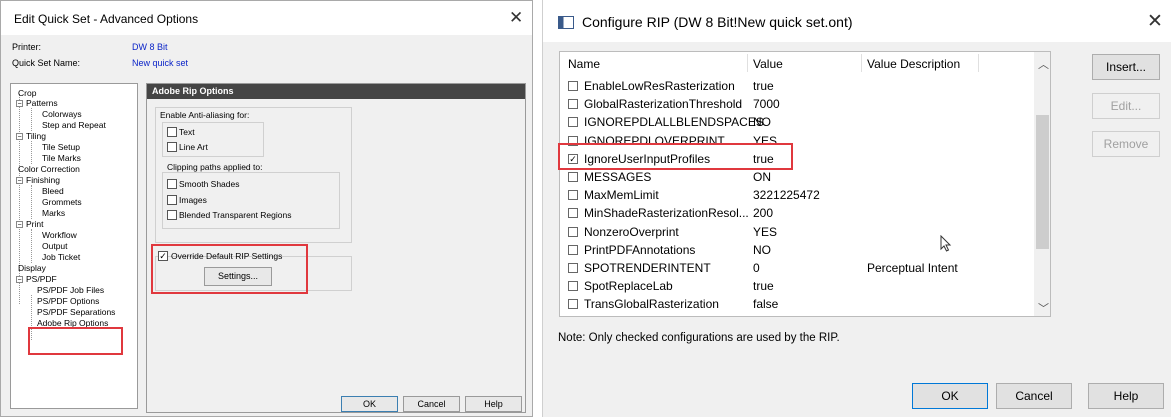 The width and height of the screenshot is (1171, 417). Describe the element at coordinates (106, 19) in the screenshot. I see `left-dialog-title: Edit Quick Set - Advanced Options` at that location.